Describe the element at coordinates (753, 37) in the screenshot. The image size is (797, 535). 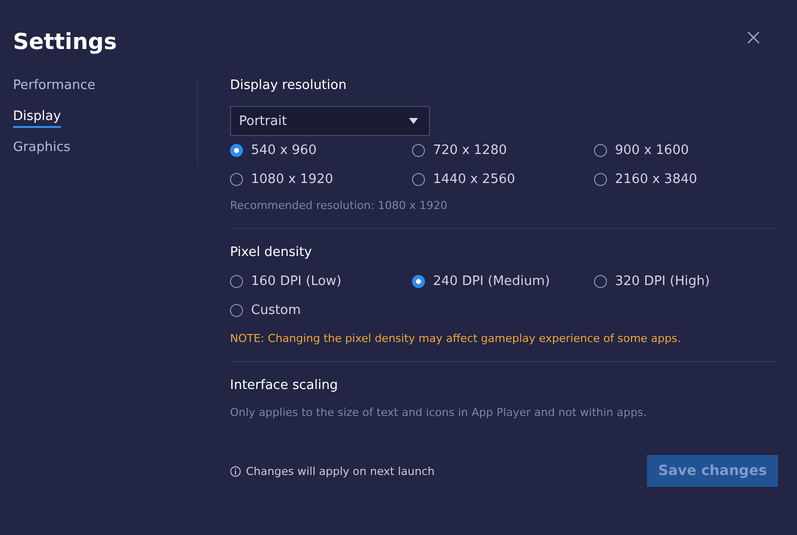
I see `close-button` at that location.